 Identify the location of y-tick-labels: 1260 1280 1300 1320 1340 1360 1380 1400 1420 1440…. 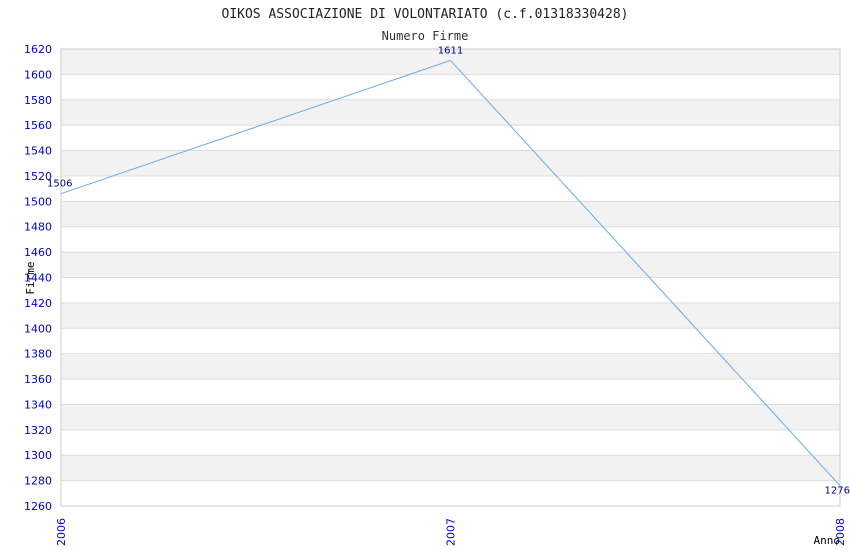
(38, 278).